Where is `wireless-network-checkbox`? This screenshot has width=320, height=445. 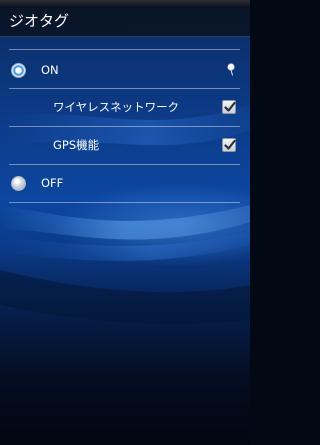
wireless-network-checkbox is located at coordinates (229, 107).